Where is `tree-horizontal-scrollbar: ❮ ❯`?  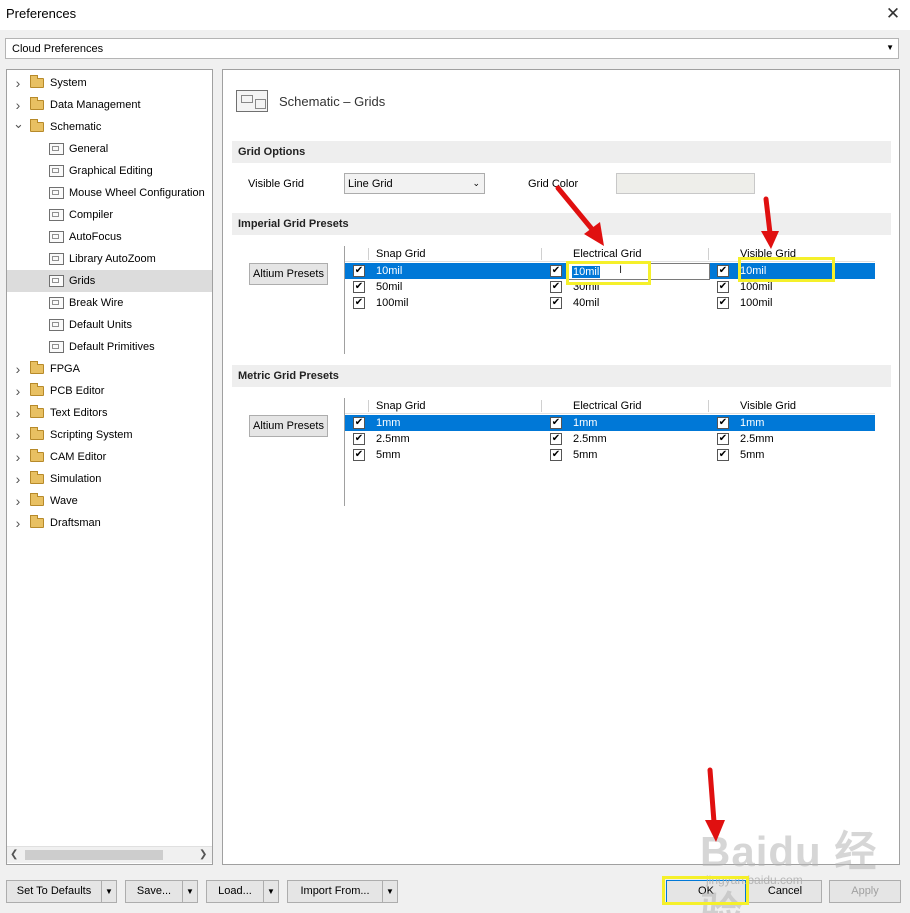
tree-horizontal-scrollbar: ❮ ❯ is located at coordinates (109, 854).